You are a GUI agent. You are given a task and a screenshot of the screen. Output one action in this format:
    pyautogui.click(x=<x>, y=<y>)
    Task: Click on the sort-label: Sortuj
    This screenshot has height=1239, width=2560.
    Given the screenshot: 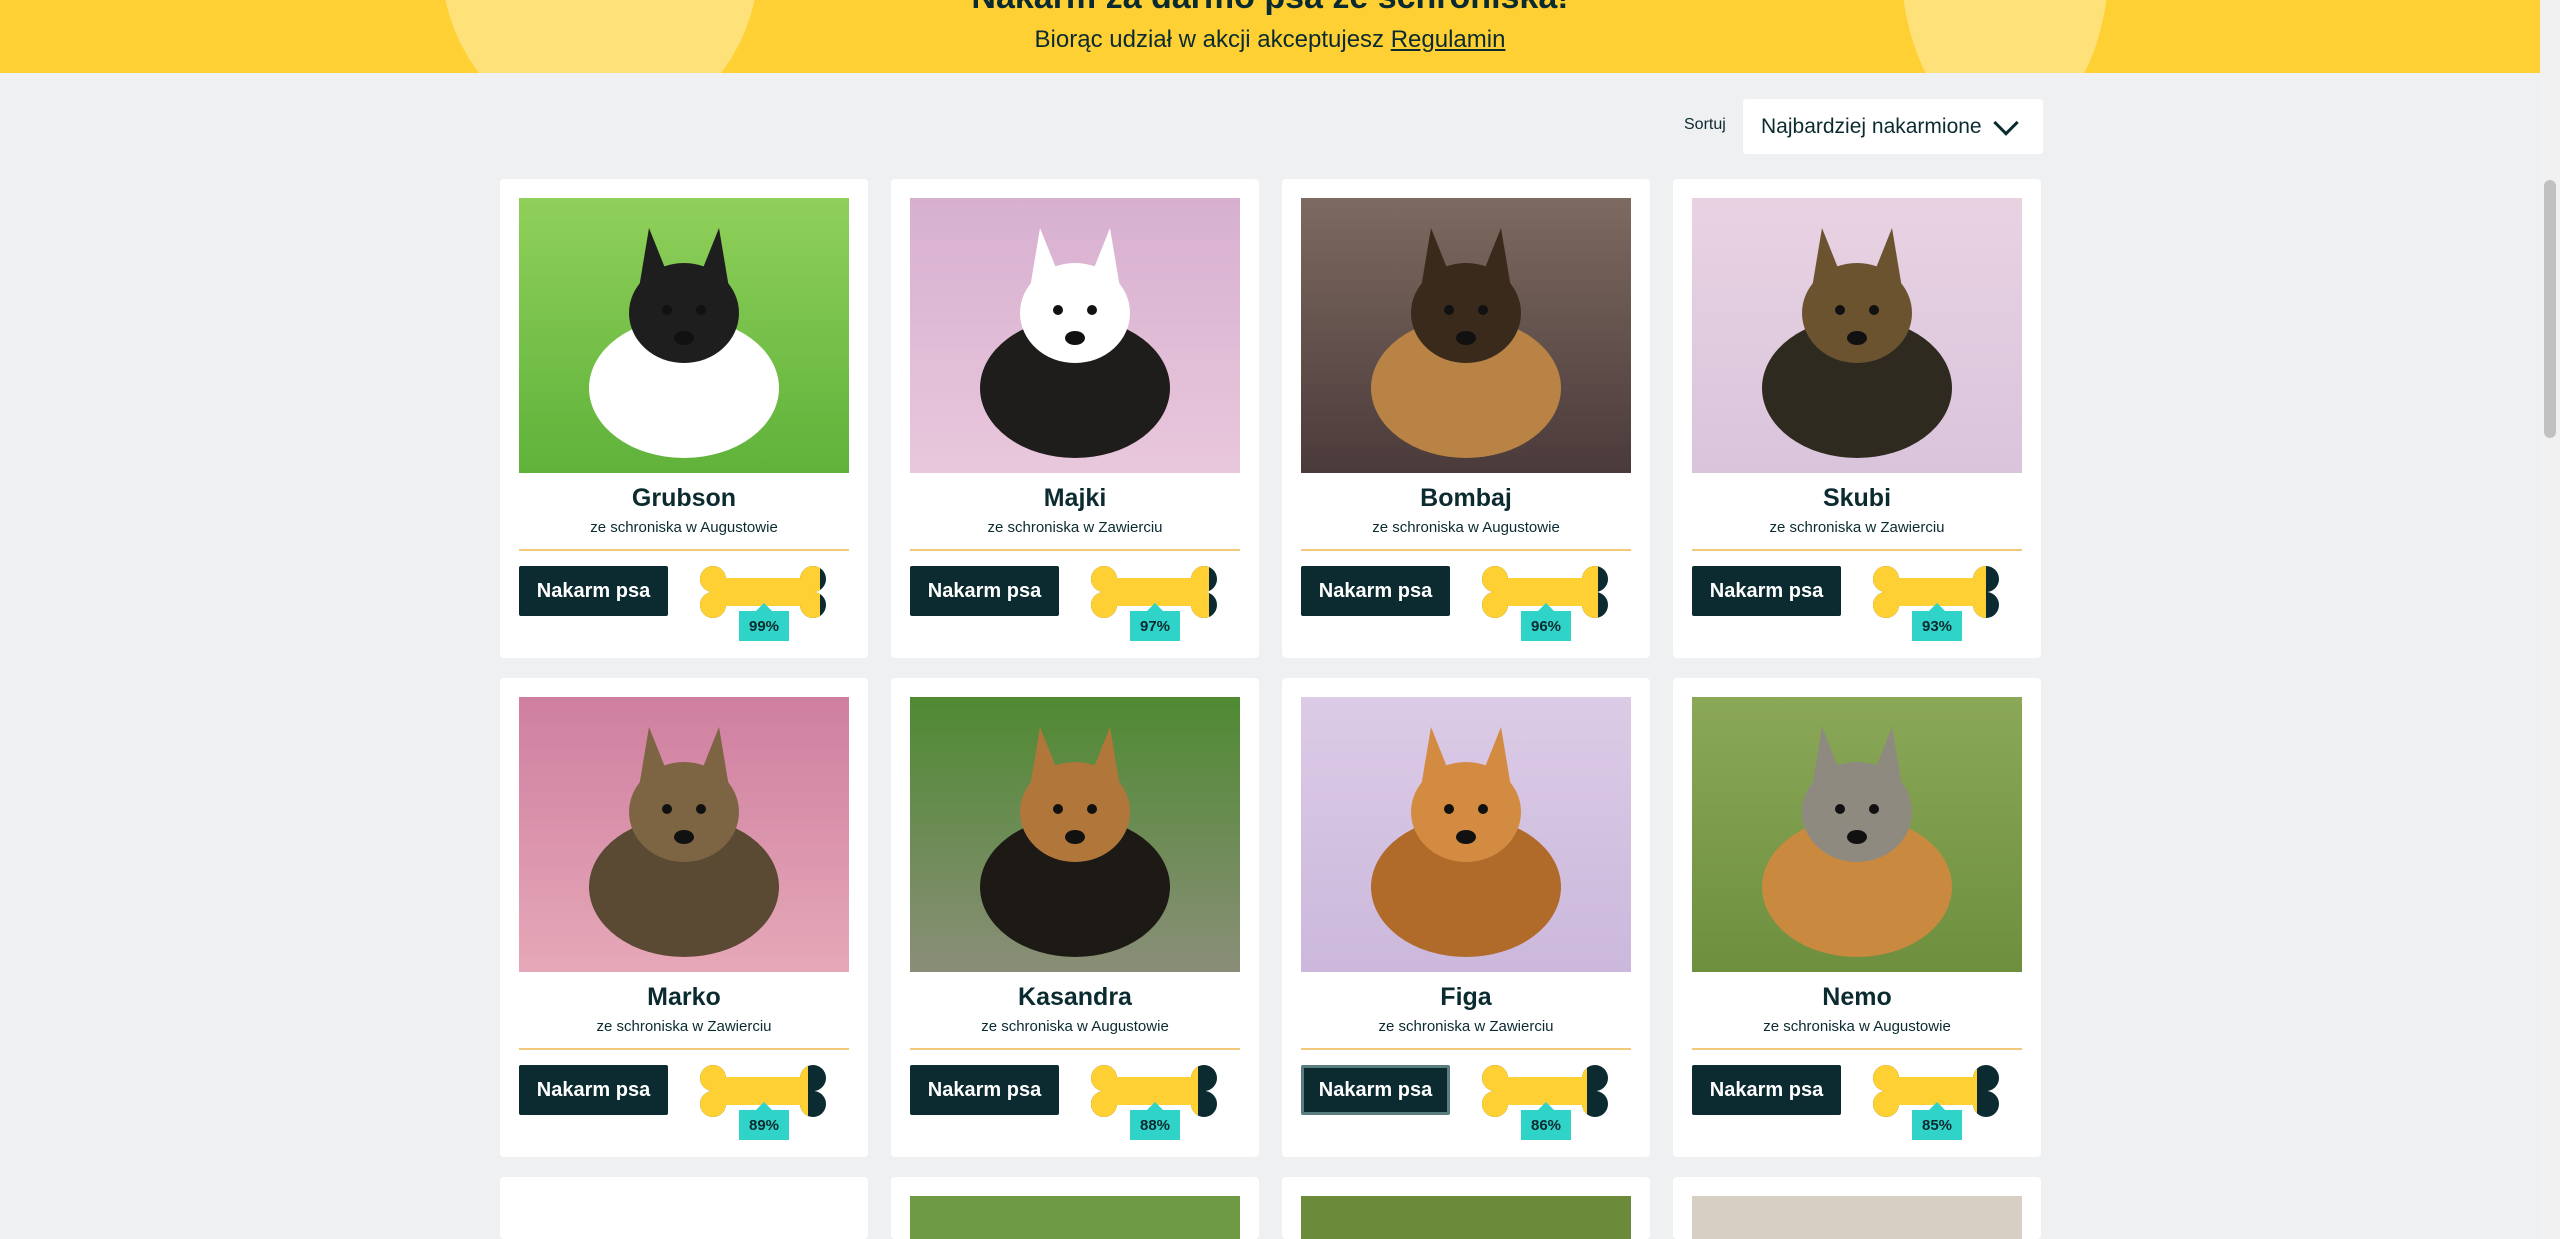 What is the action you would take?
    pyautogui.click(x=1705, y=124)
    